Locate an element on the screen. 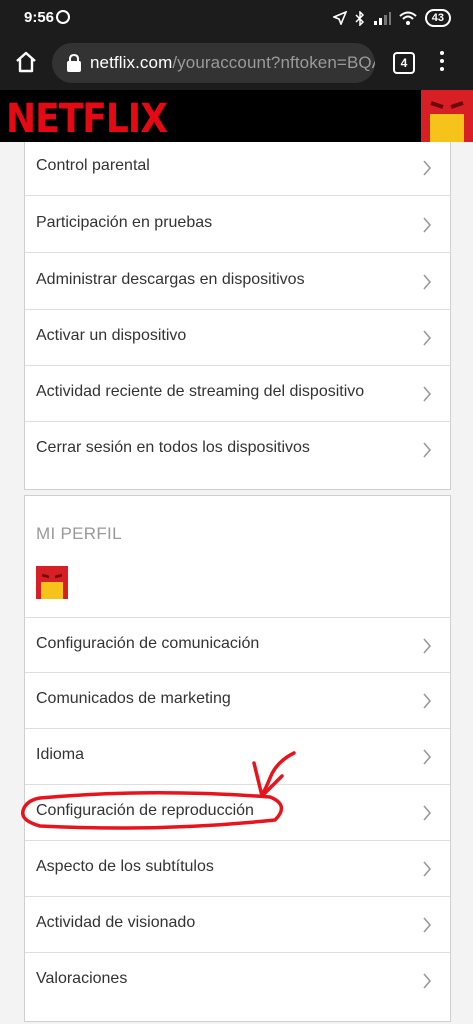  wifi-icon is located at coordinates (408, 18).